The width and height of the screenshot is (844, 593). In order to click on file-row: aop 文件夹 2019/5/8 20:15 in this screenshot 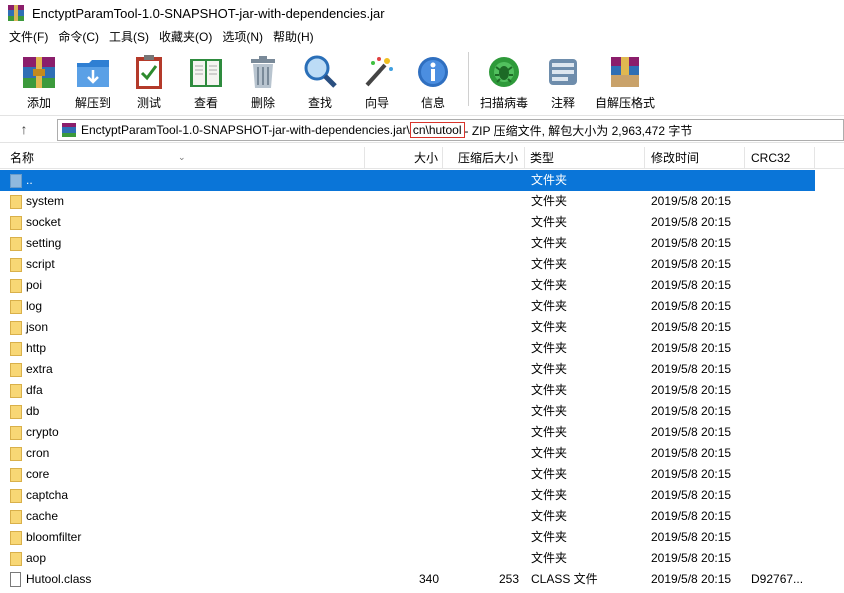, I will do `click(407, 558)`.